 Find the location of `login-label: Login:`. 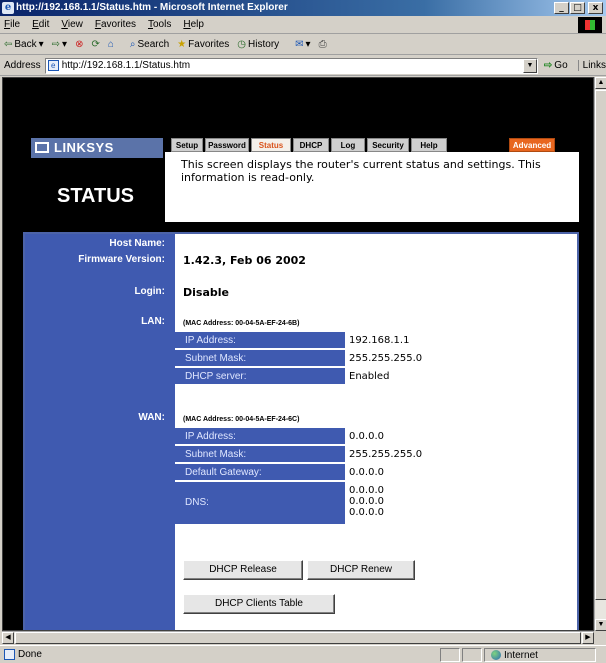

login-label: Login: is located at coordinates (149, 291).